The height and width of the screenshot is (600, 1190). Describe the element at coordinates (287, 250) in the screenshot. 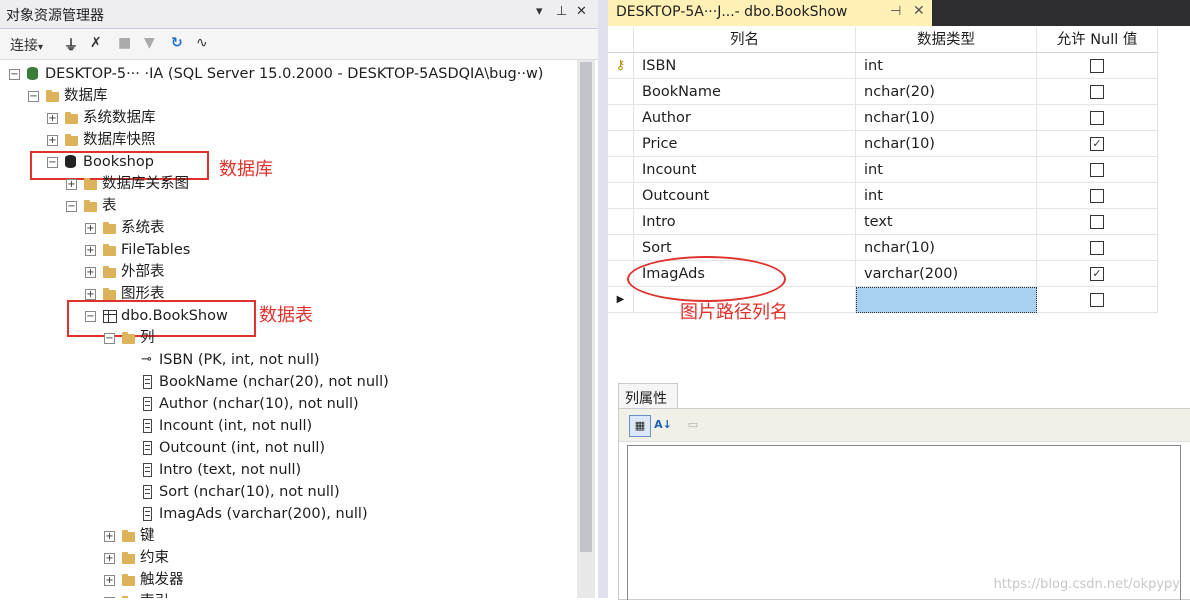

I see `tree-item: + FileTables` at that location.